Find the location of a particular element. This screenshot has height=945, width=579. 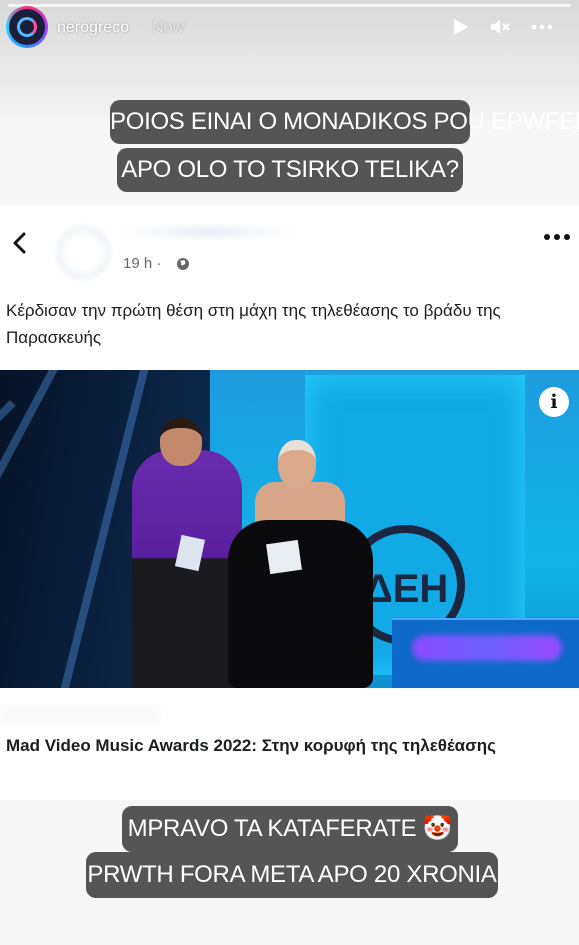

dei-logo-label: ΔΕΗ is located at coordinates (406, 589).